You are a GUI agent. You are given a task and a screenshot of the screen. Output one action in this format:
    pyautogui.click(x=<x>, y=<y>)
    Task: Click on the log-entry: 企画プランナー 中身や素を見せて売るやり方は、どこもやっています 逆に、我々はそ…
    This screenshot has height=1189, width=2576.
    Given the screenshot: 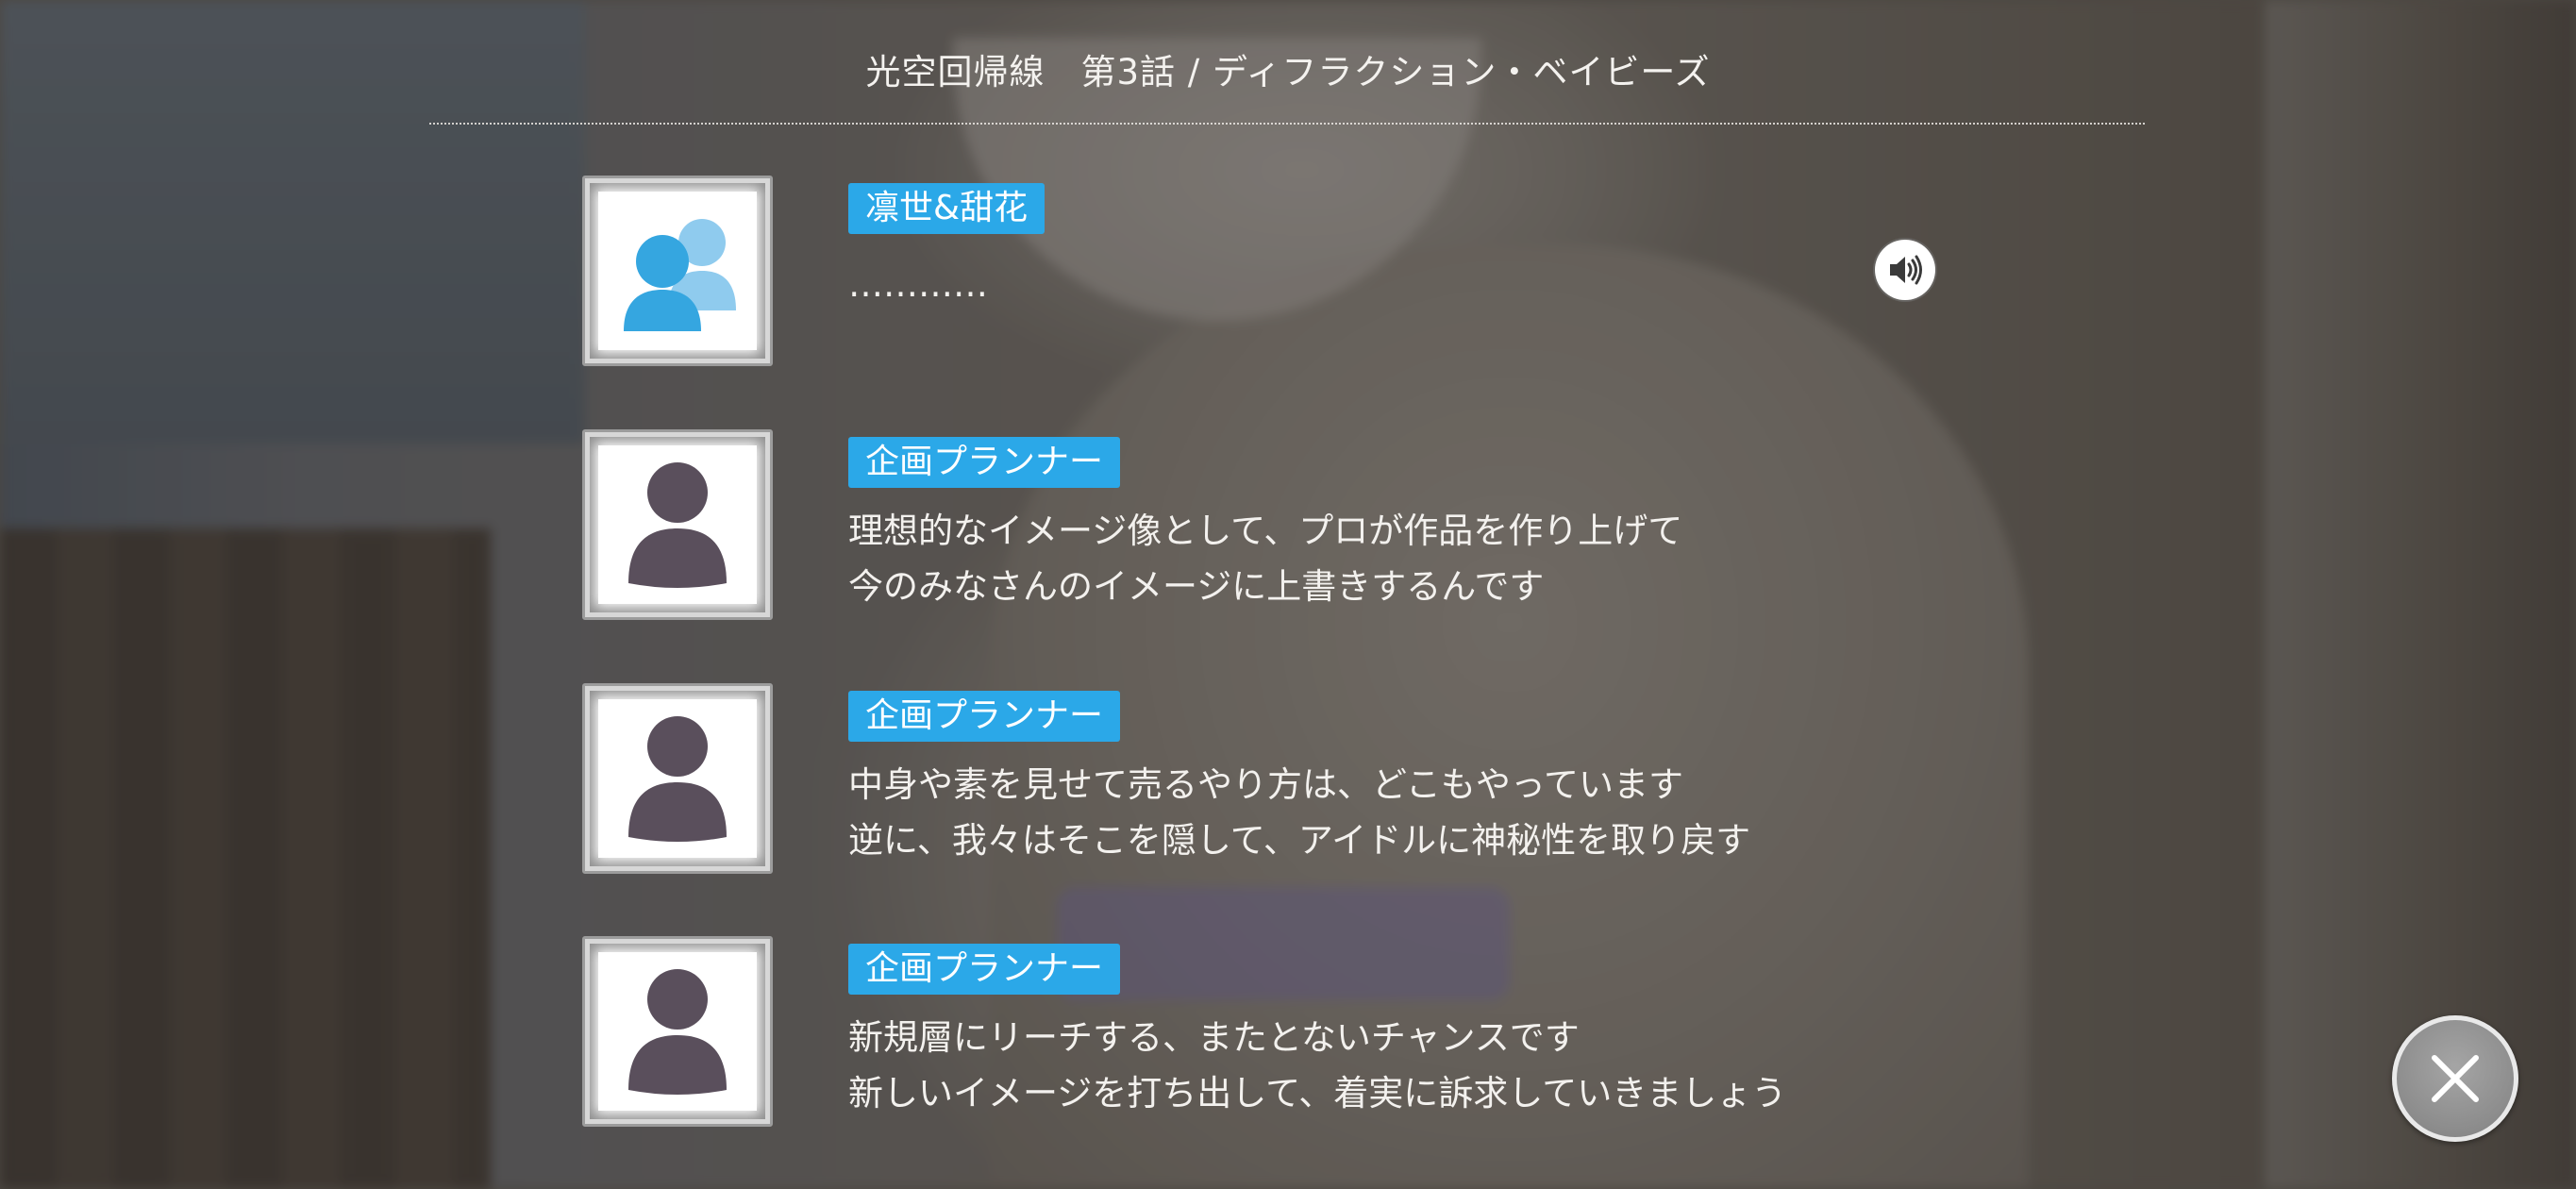 What is the action you would take?
    pyautogui.click(x=1290, y=780)
    